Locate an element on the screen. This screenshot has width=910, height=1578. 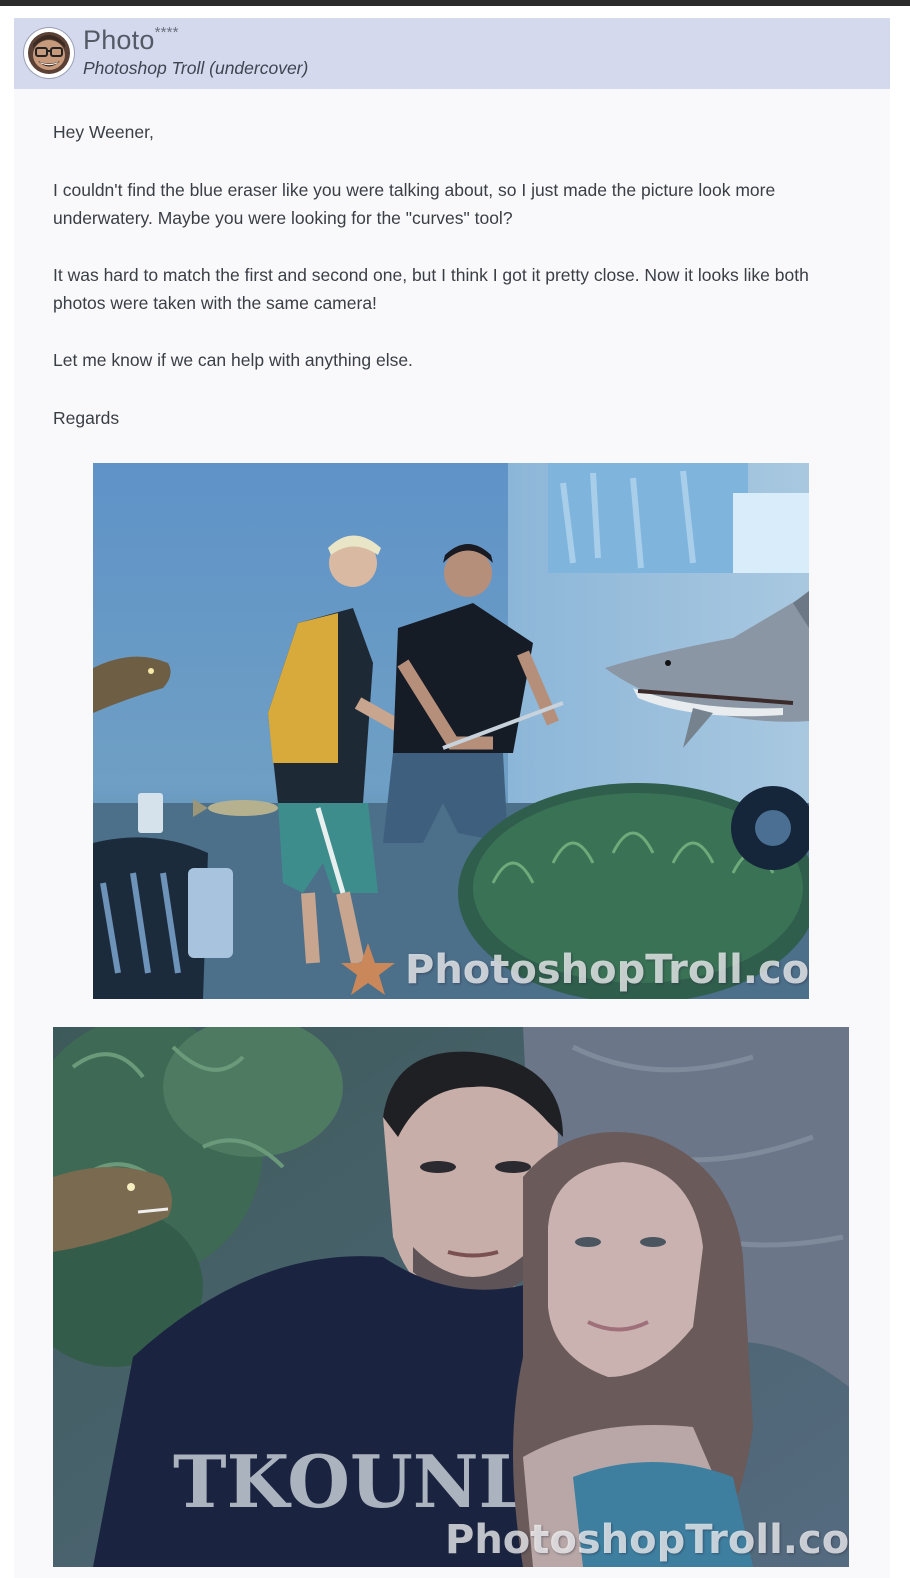
avatar is located at coordinates (49, 53).